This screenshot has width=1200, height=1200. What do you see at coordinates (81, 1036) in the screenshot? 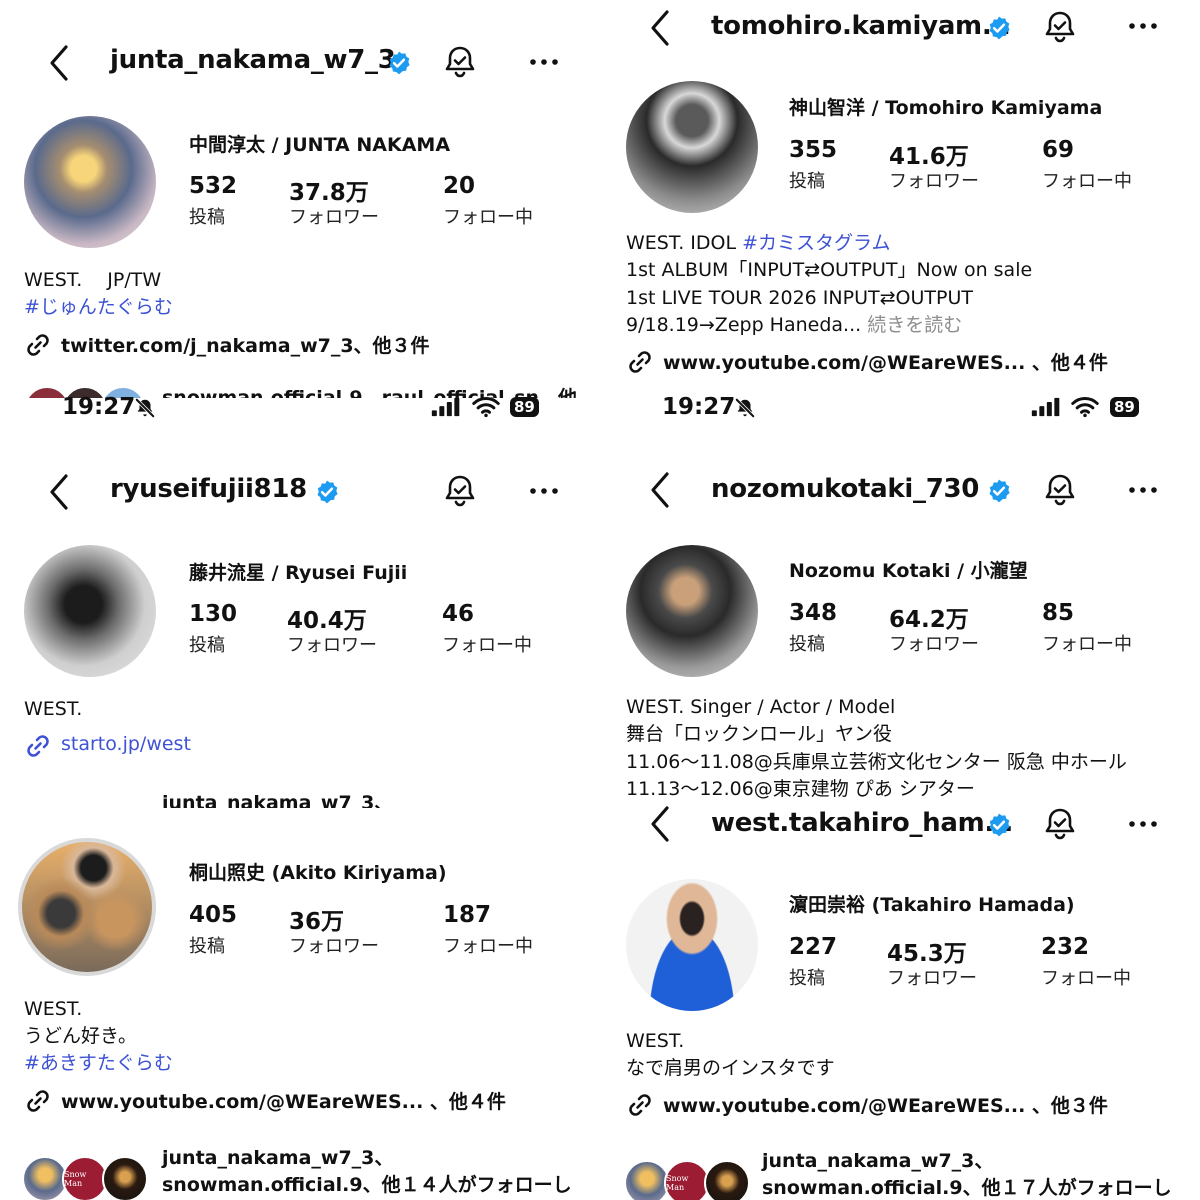
I see `bio-line: うどん好き。` at bounding box center [81, 1036].